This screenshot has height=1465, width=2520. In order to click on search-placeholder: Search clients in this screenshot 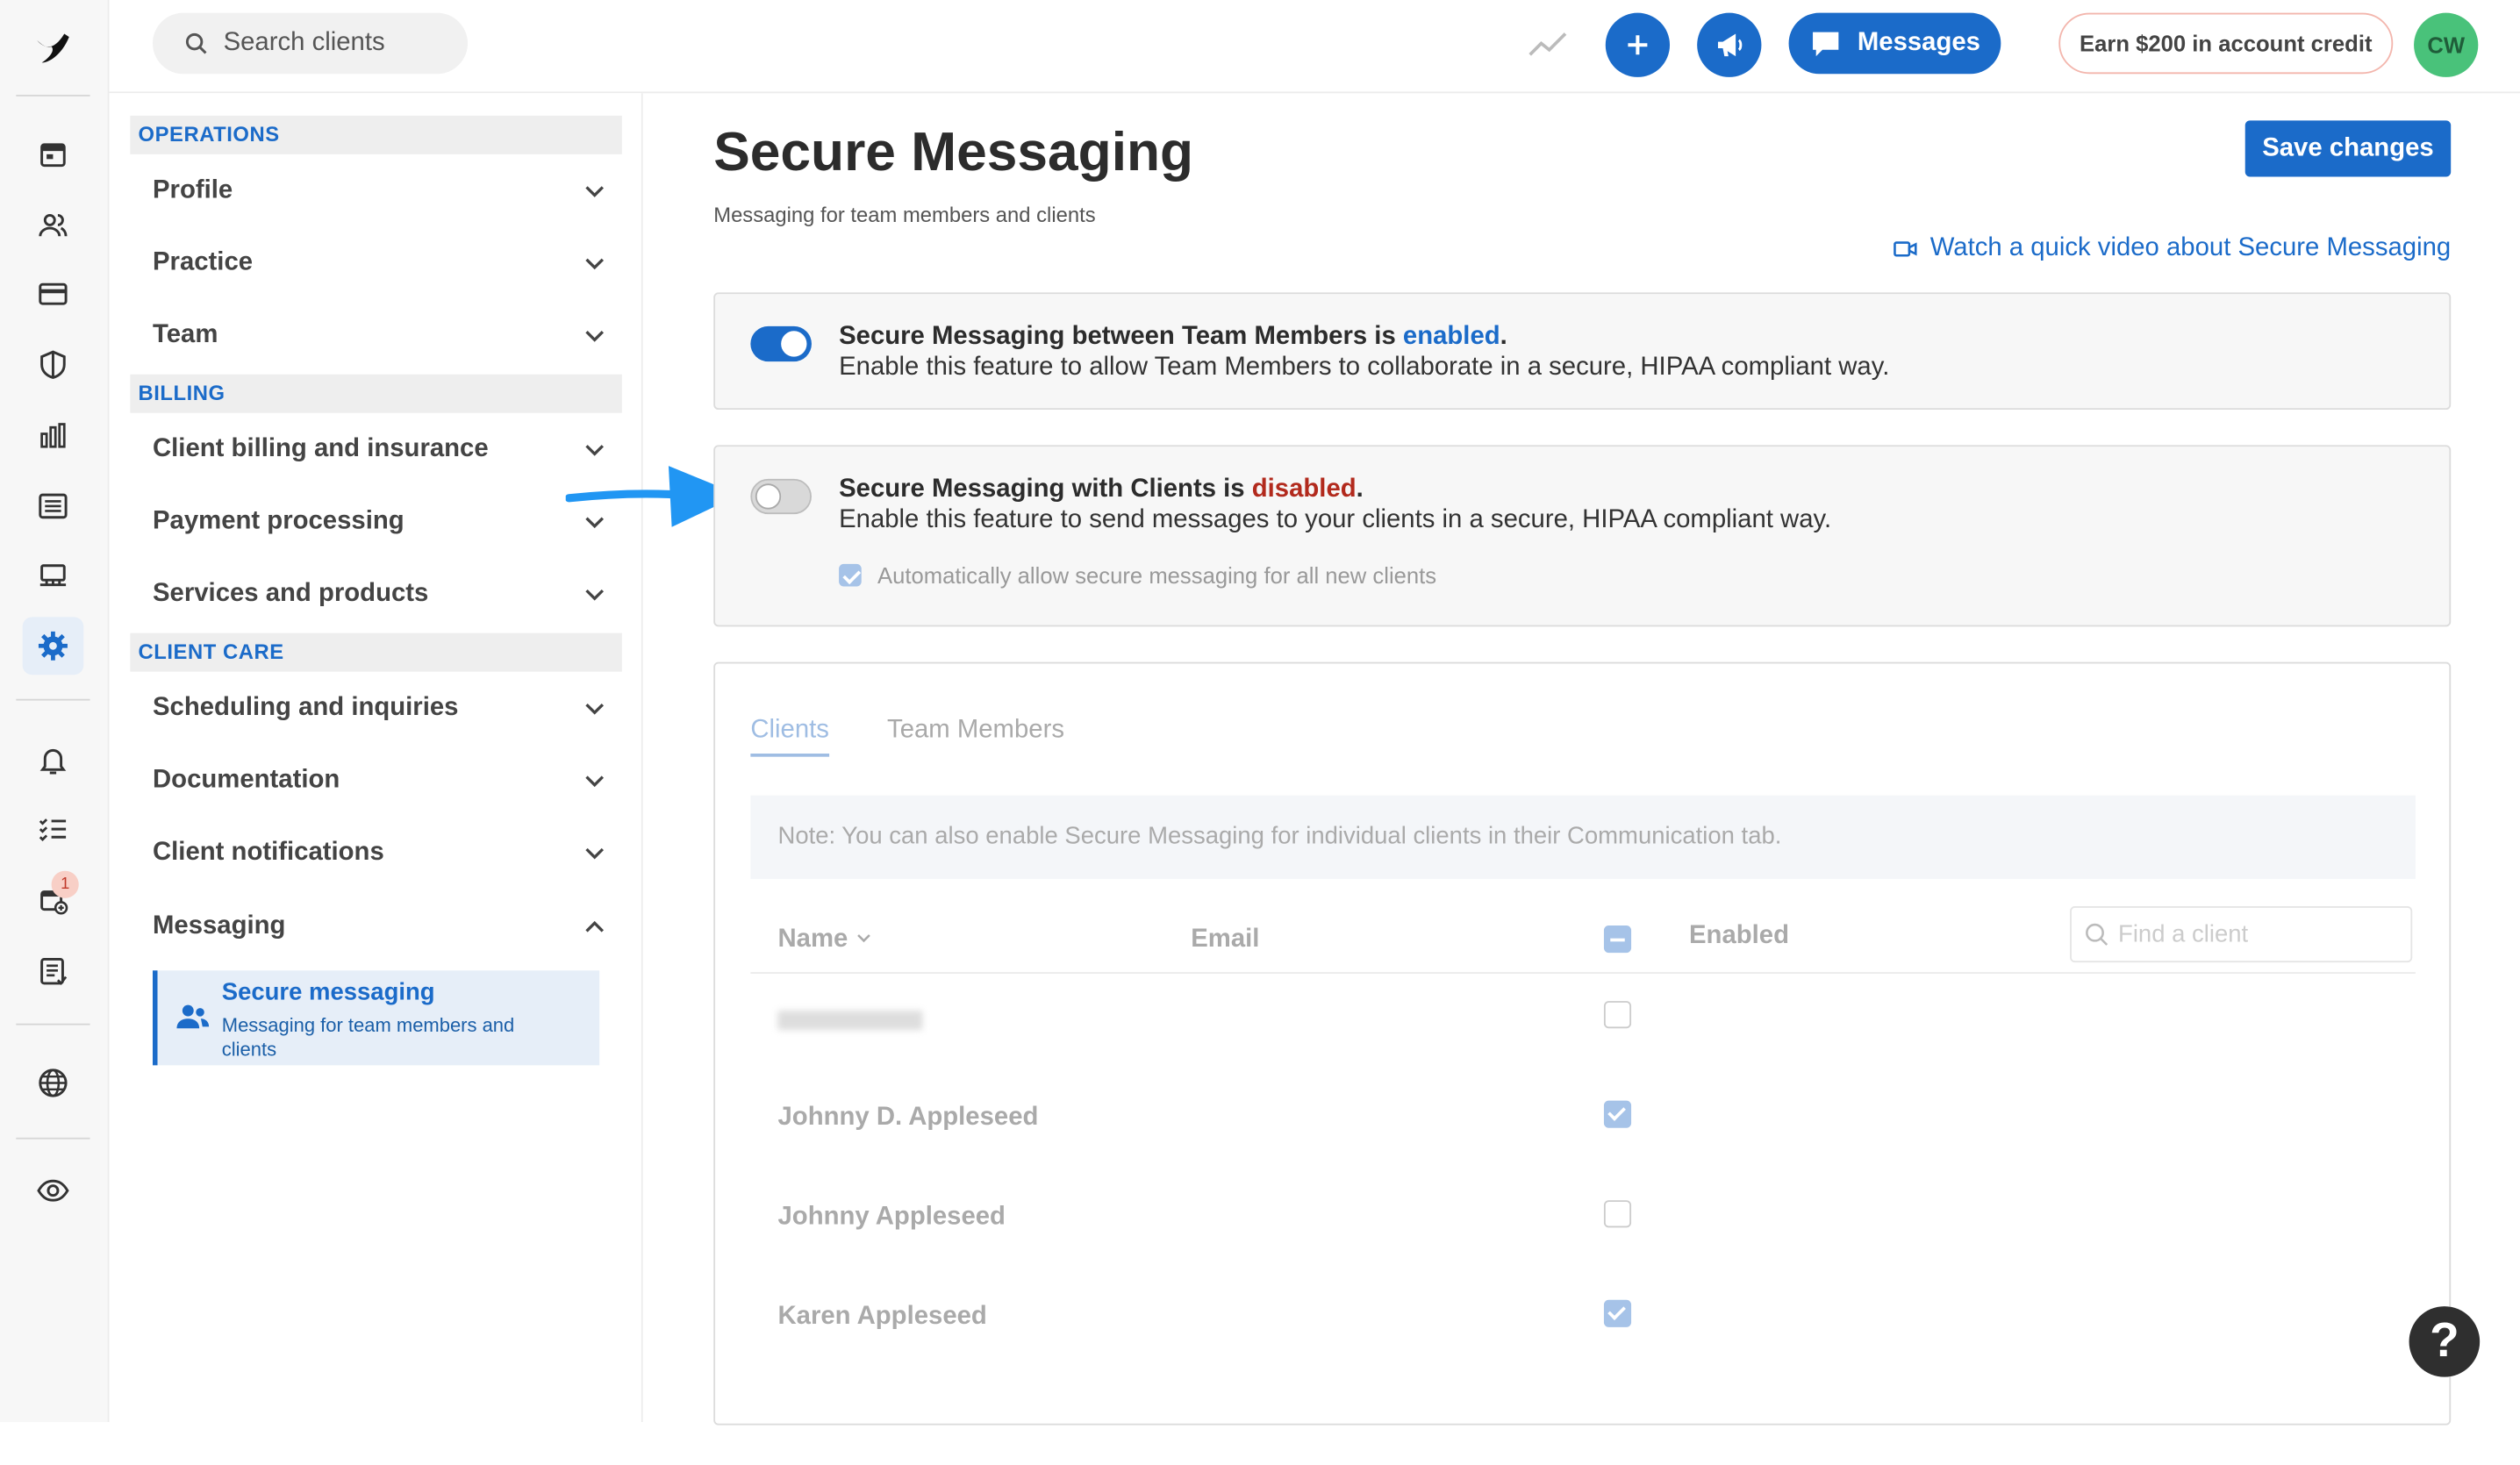, I will do `click(304, 42)`.